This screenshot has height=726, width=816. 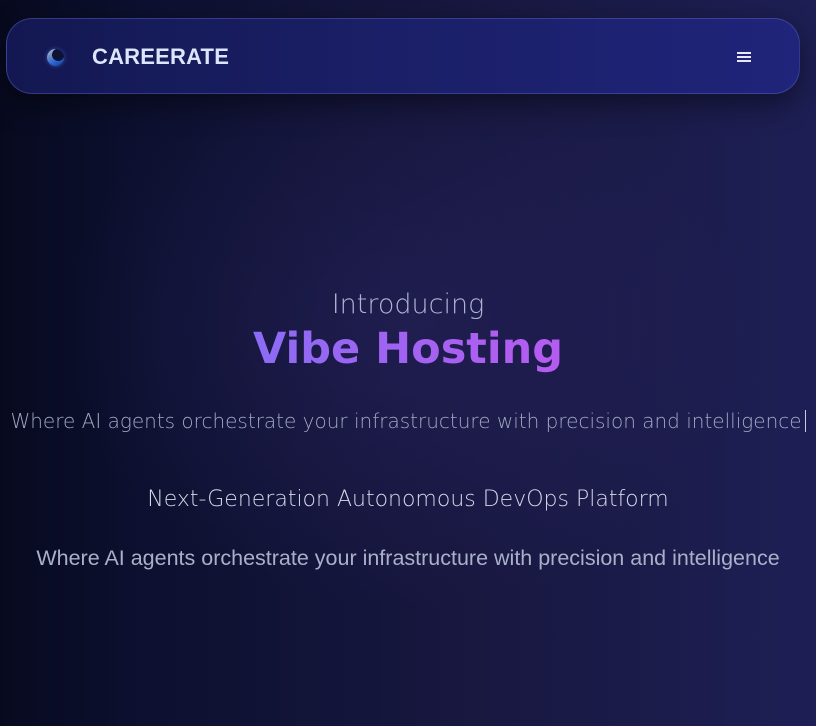 I want to click on top-navbar: CAREERATE, so click(x=403, y=56).